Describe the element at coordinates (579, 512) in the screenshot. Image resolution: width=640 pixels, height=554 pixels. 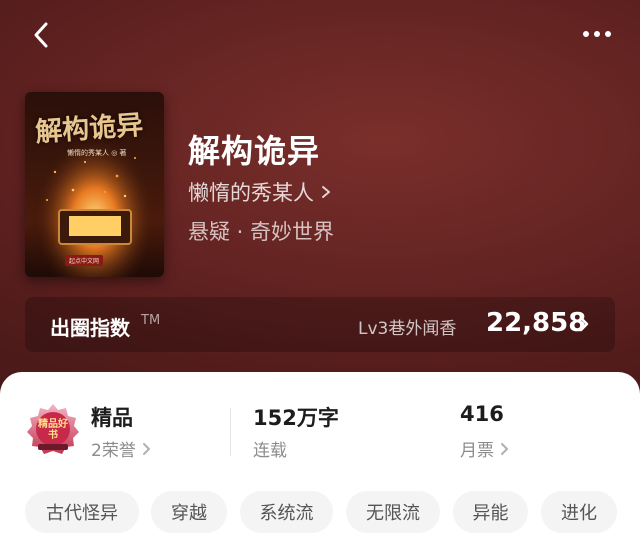
I see `tag-item: 进化` at that location.